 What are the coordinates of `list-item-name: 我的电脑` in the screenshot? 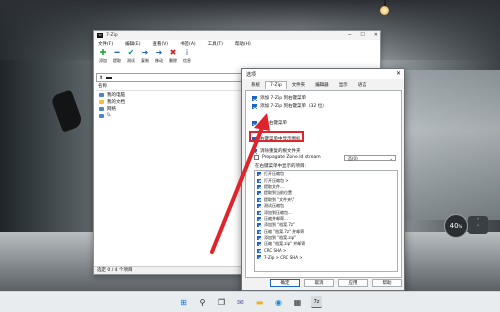 It's located at (116, 95).